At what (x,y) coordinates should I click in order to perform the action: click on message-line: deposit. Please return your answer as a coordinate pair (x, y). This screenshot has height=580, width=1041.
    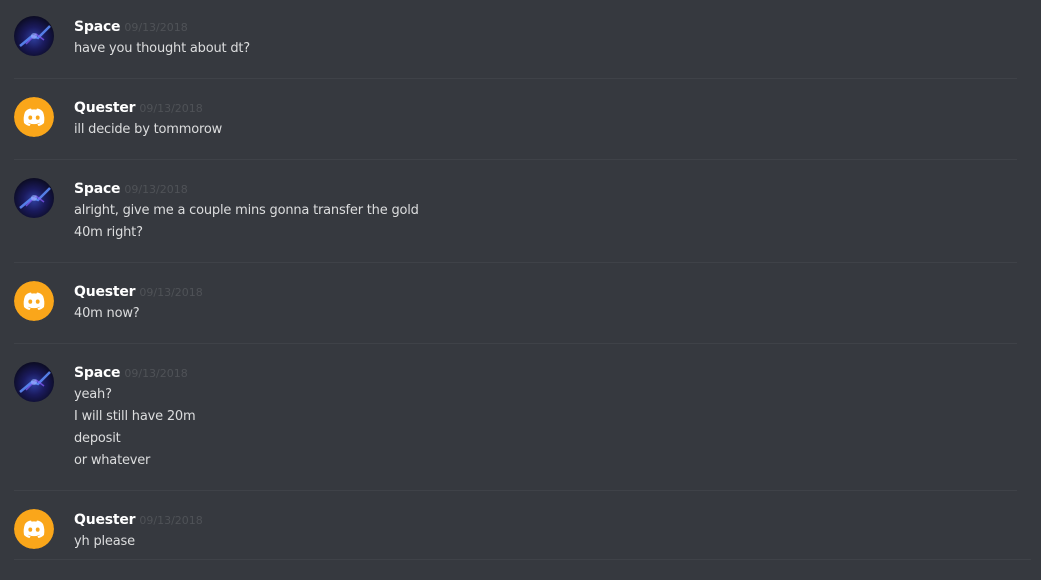
    Looking at the image, I should click on (97, 438).